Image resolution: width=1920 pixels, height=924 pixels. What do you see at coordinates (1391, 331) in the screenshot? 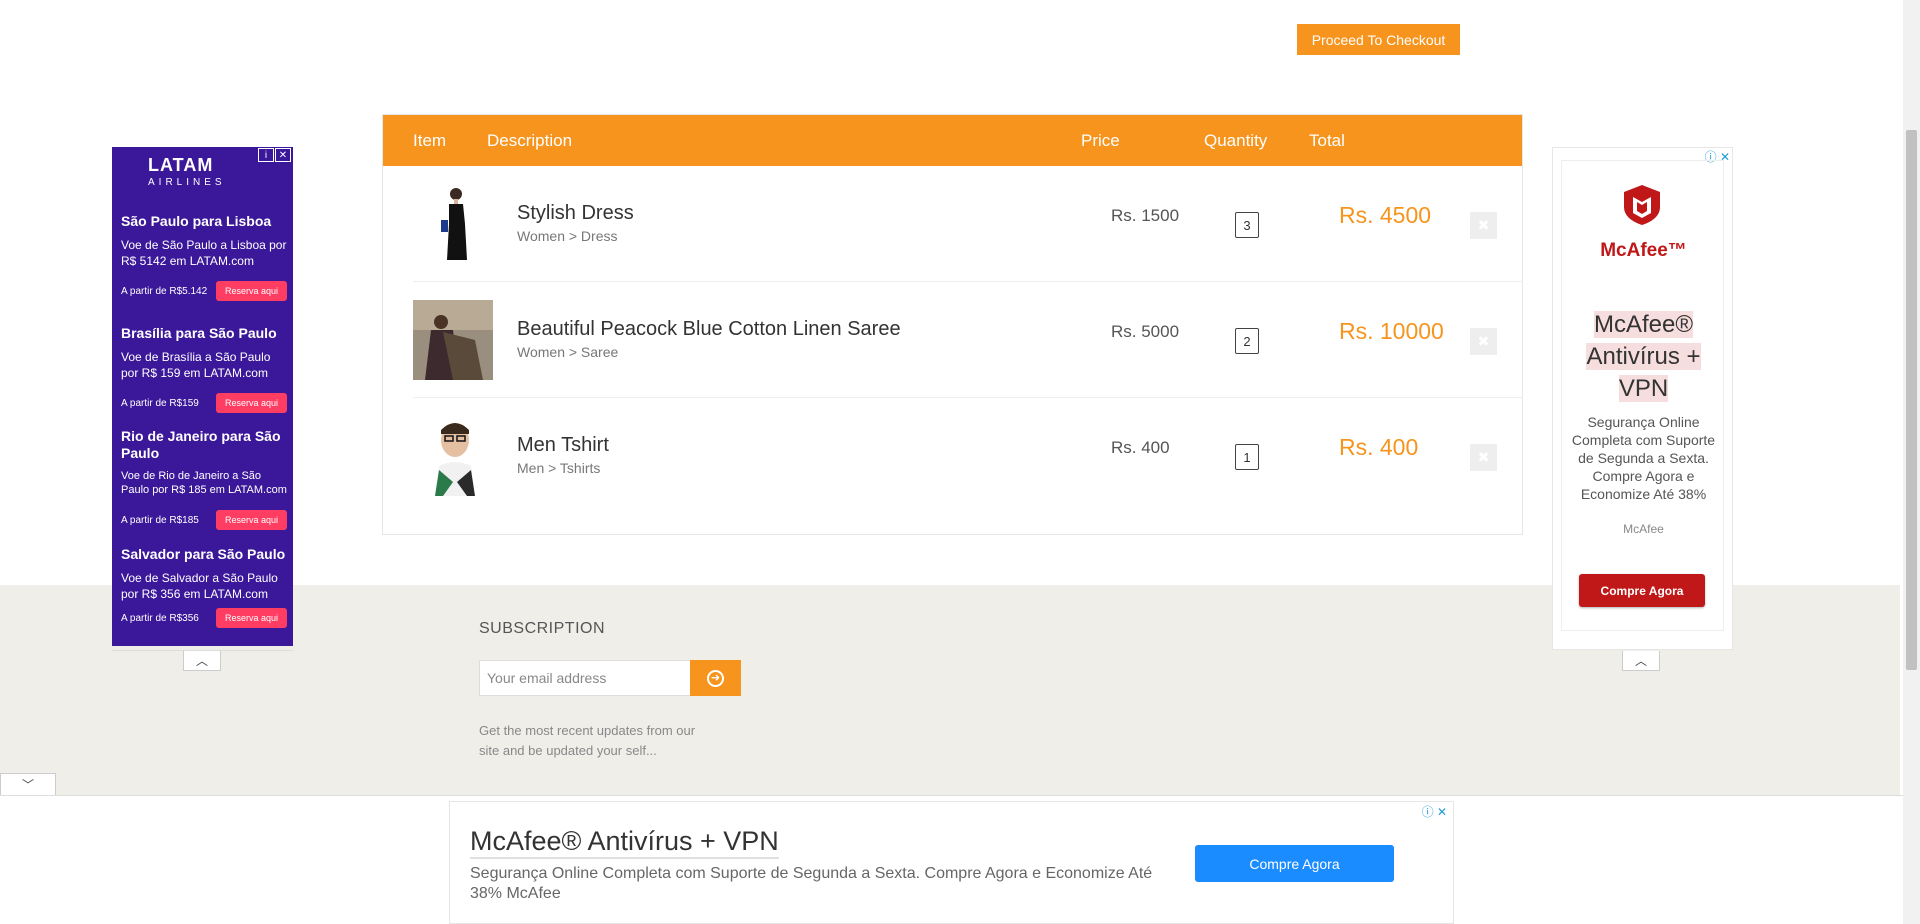
I see `item-total: Rs. 10000` at bounding box center [1391, 331].